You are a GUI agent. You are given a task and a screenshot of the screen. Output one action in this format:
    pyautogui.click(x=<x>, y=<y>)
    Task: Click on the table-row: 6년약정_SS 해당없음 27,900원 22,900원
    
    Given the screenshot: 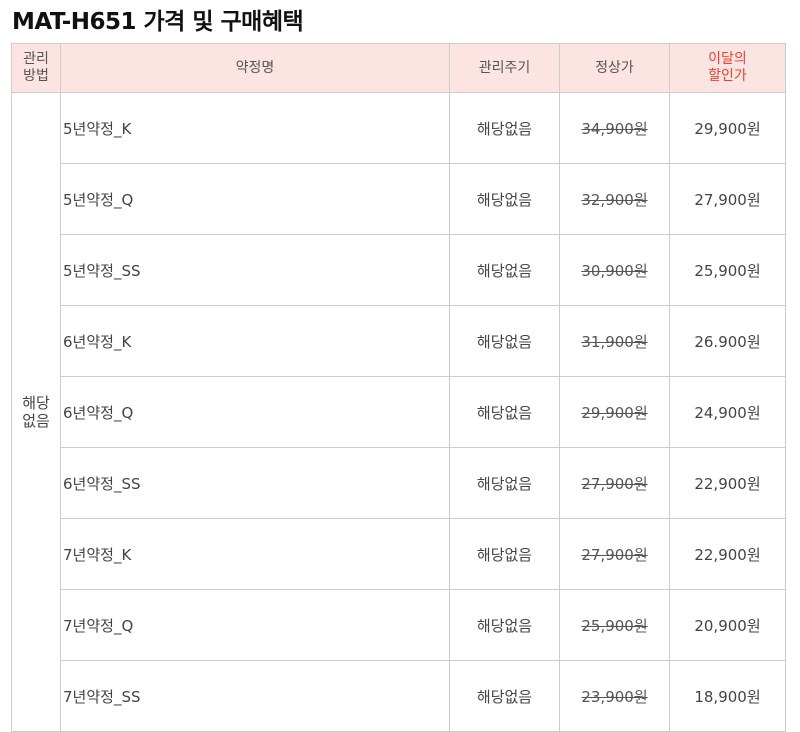 What is the action you would take?
    pyautogui.click(x=399, y=483)
    